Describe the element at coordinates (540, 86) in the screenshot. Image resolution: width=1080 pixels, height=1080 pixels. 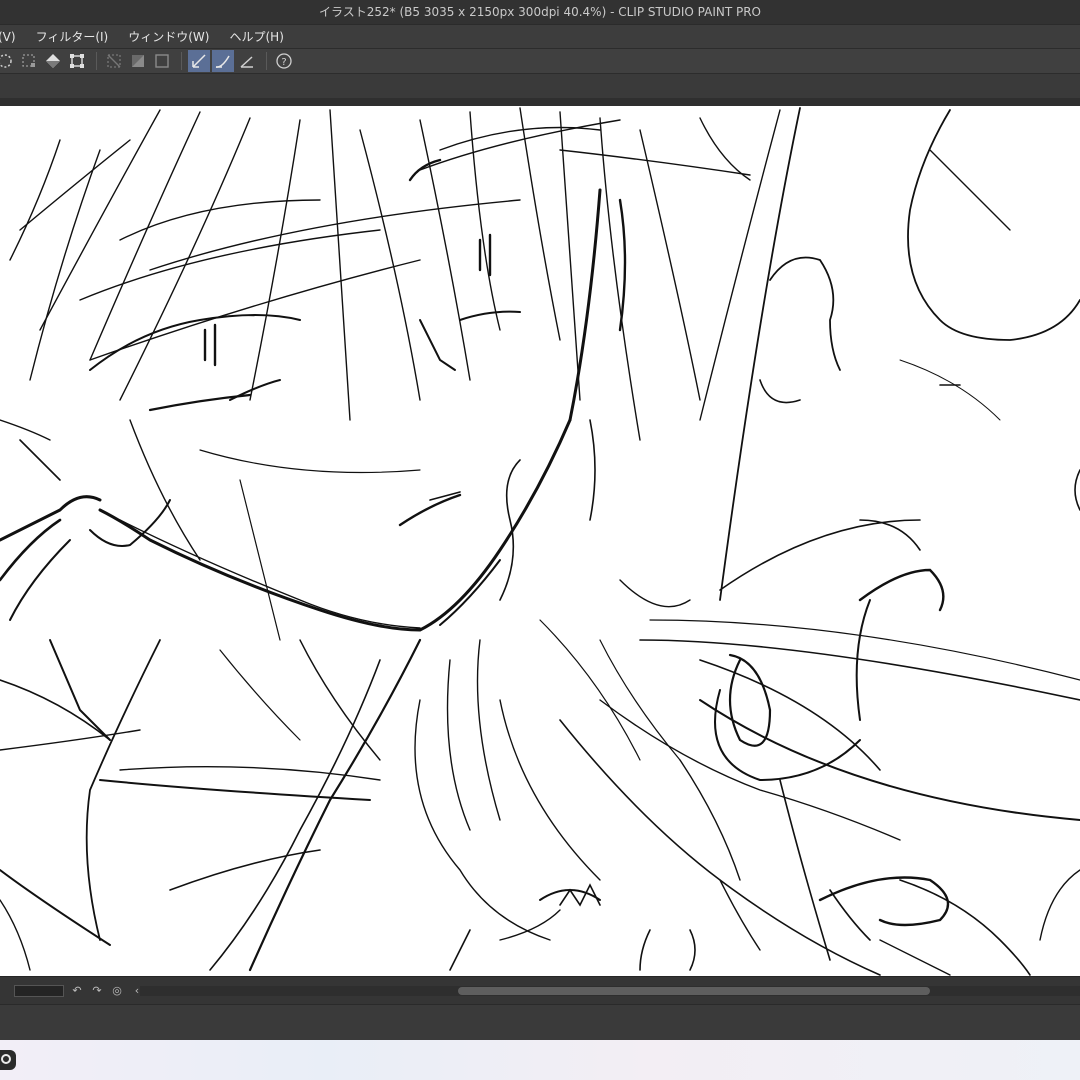
I see `tool-property-bar` at that location.